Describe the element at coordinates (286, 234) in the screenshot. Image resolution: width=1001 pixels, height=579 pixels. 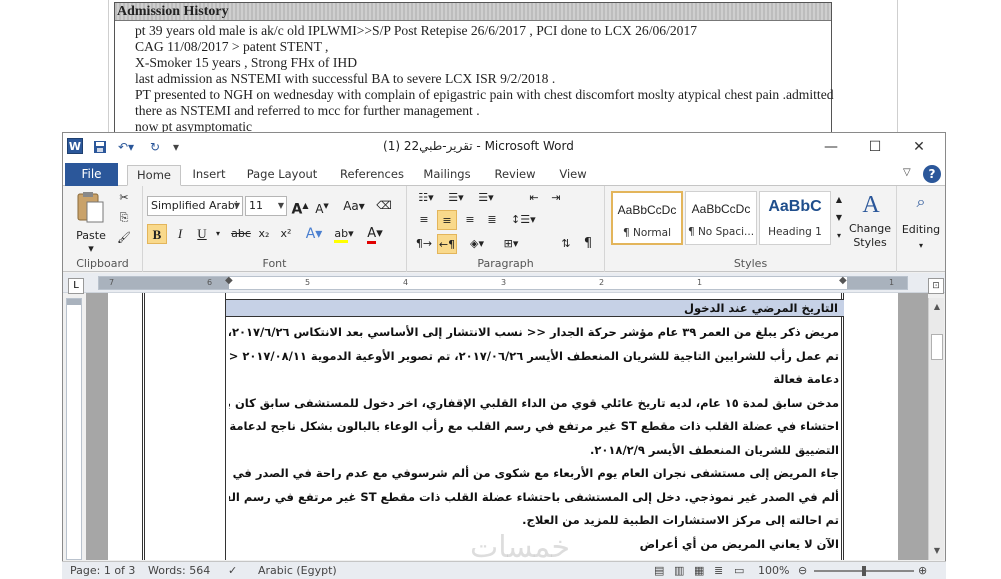
I see `superscript-button: x²` at that location.